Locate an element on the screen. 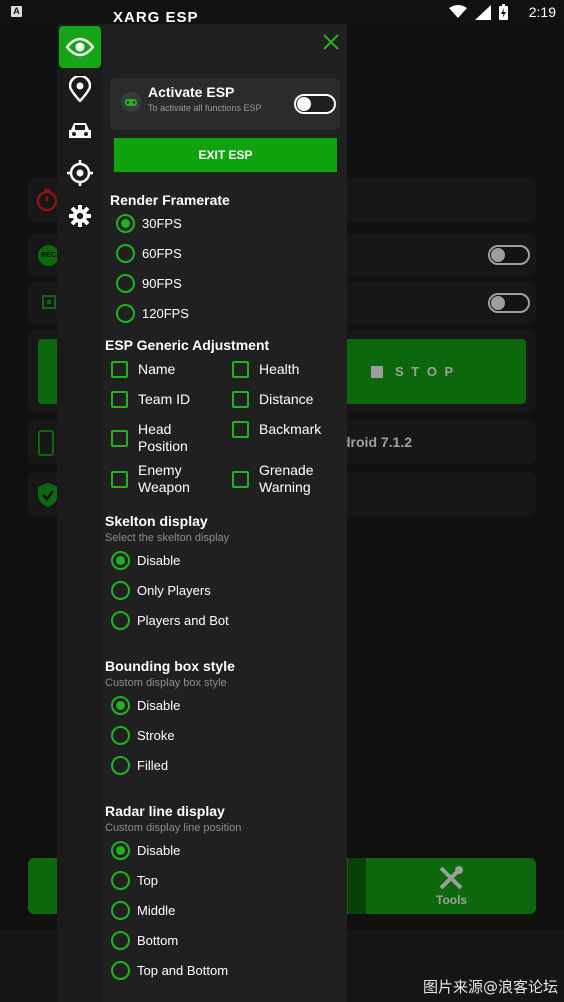  checkbox-health: Health is located at coordinates (265, 369).